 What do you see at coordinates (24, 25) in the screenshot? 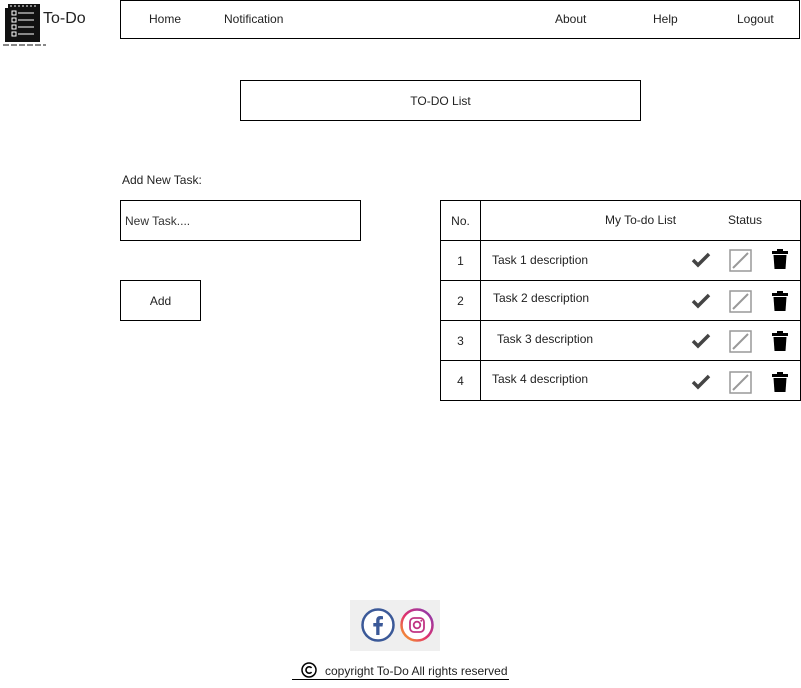
I see `logo-icon` at bounding box center [24, 25].